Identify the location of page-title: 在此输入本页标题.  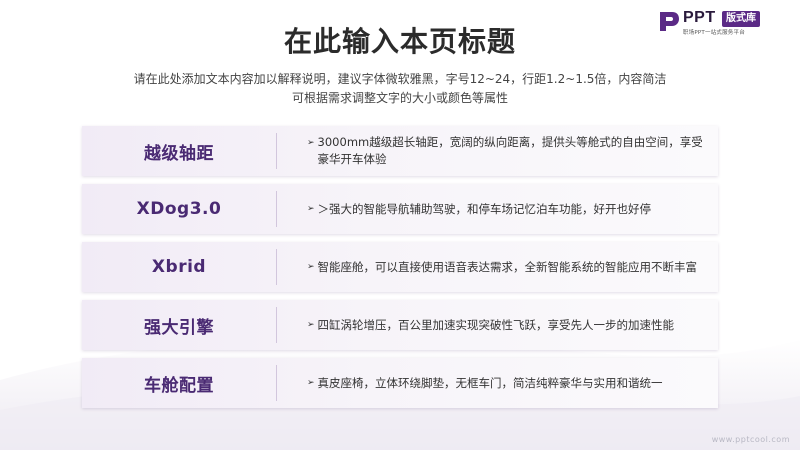
(399, 41).